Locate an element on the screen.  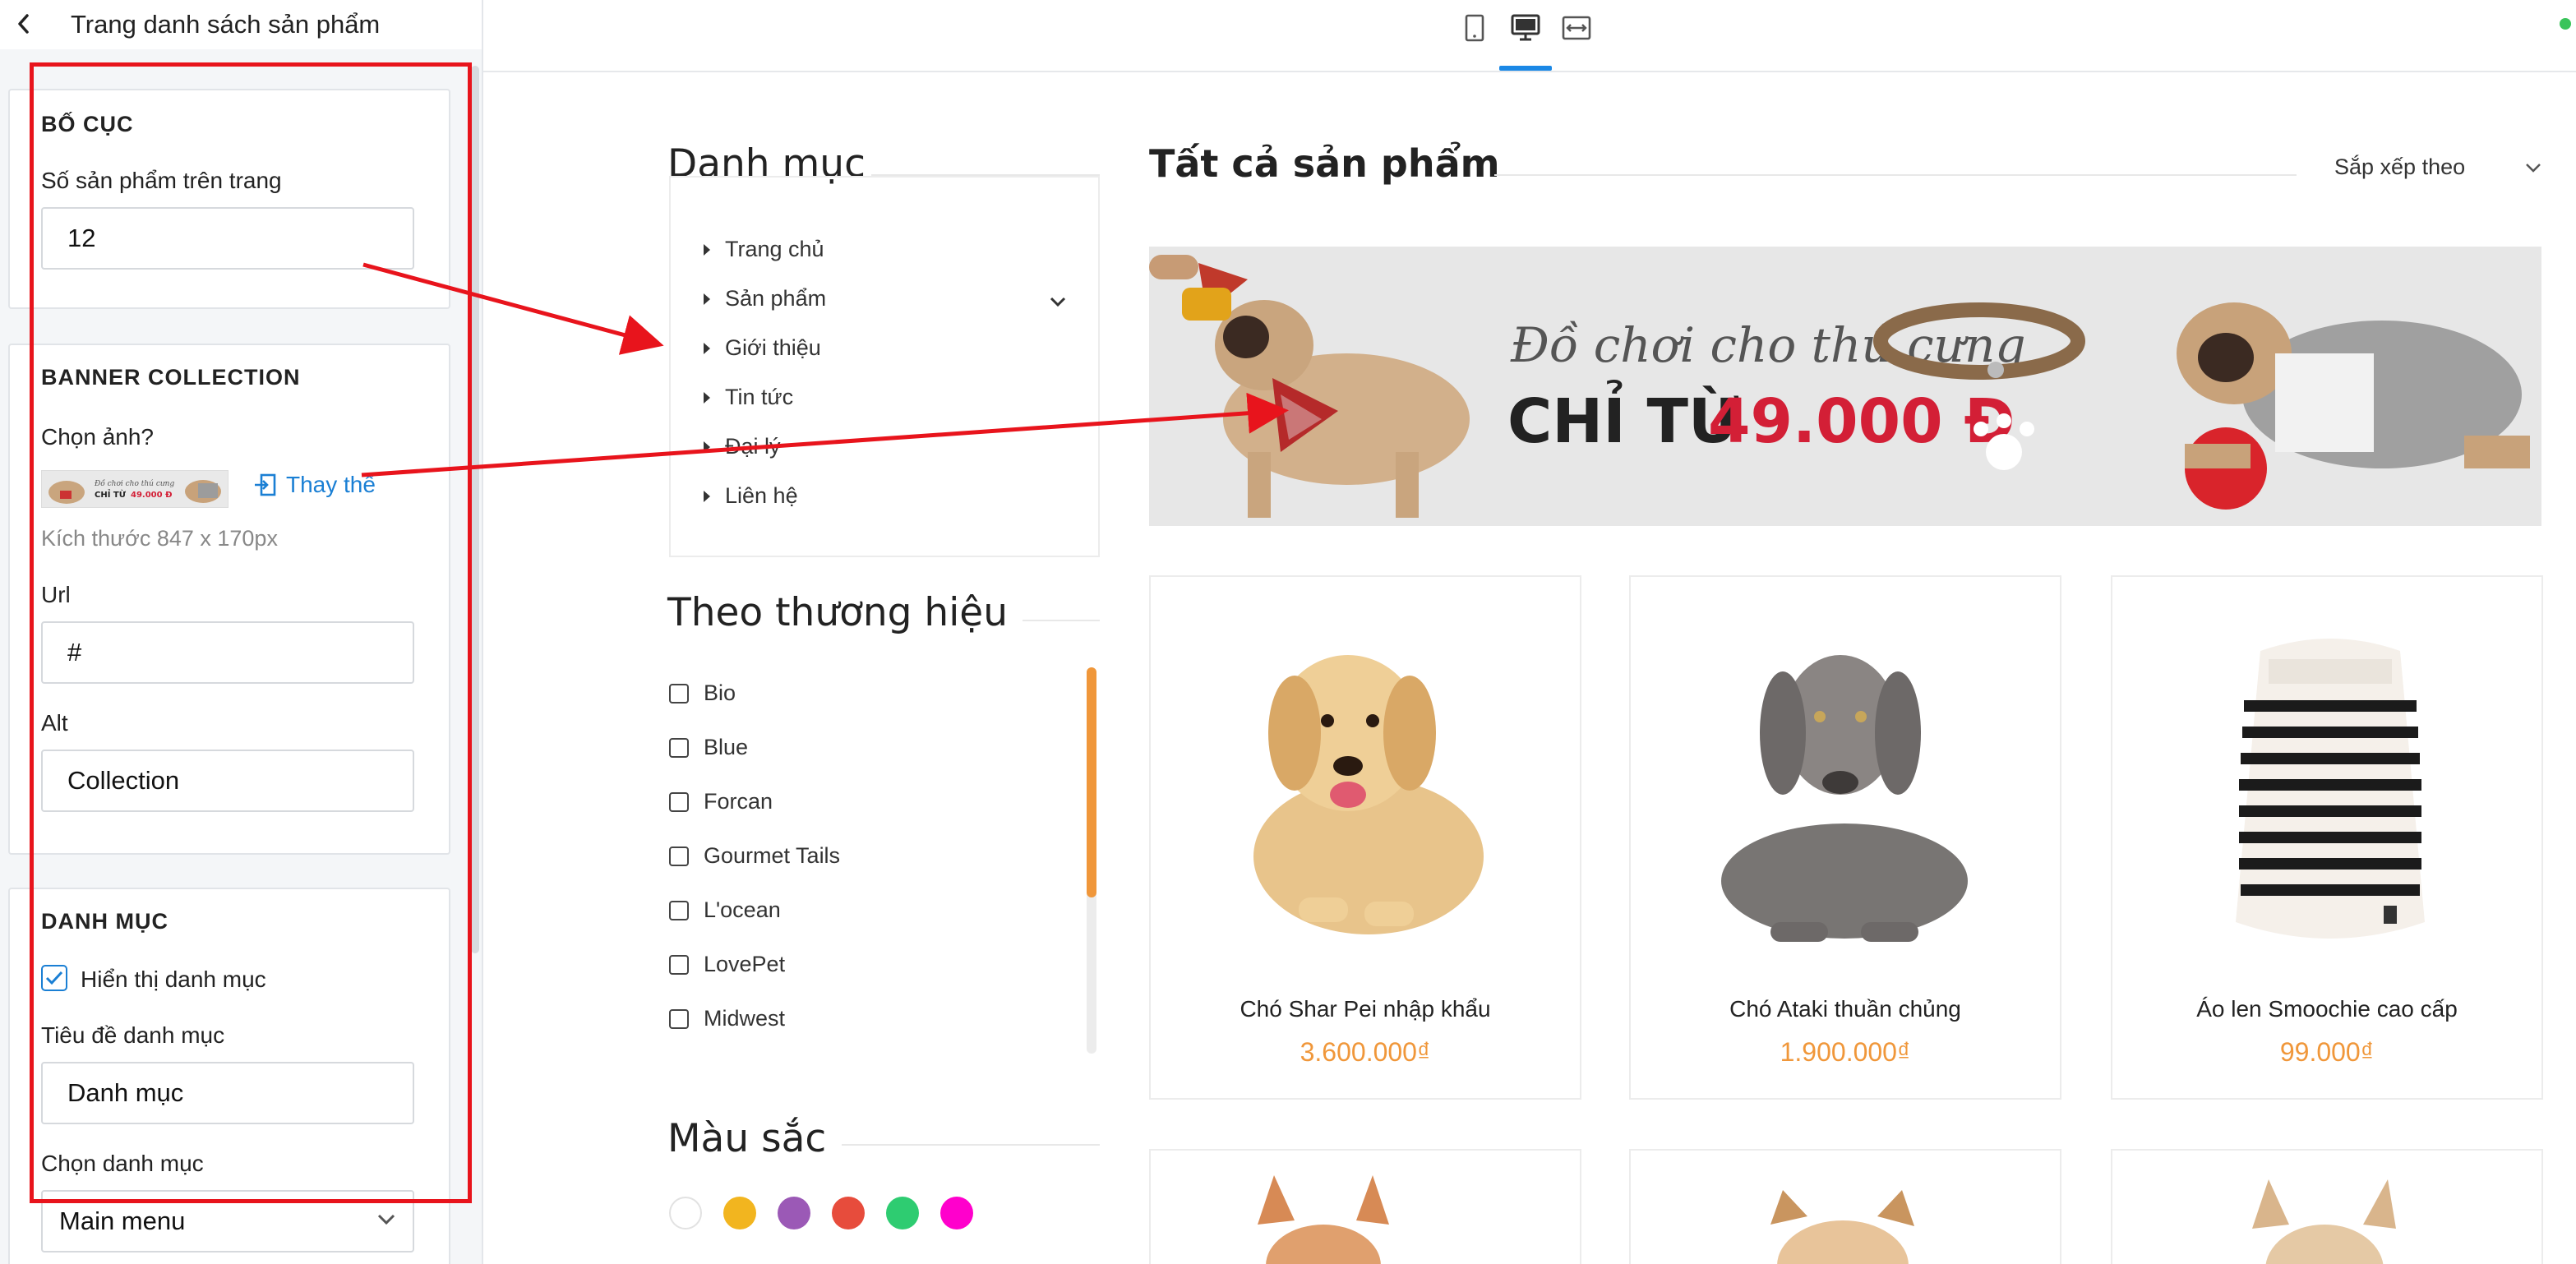
preview-toolbar is located at coordinates (1530, 36).